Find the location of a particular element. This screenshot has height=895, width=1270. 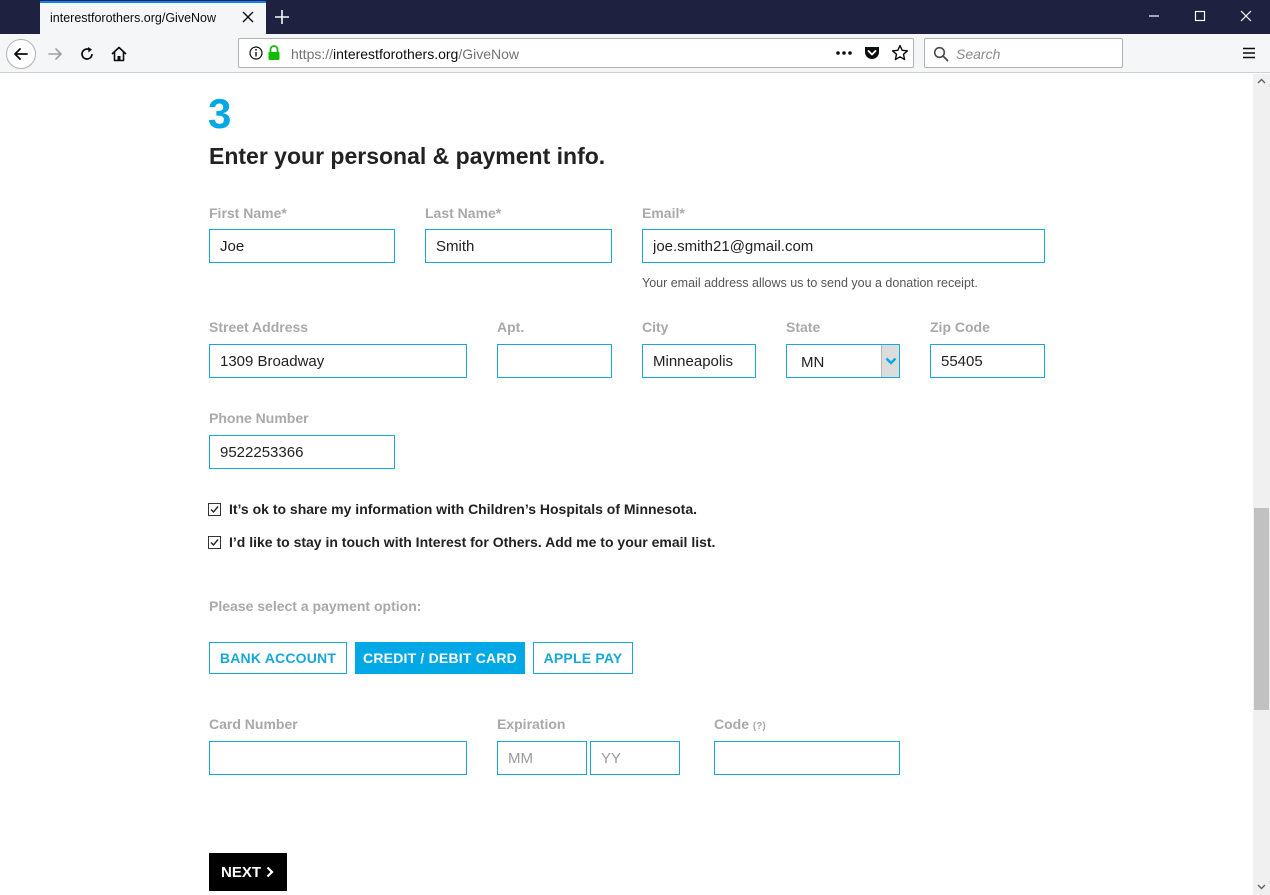

expiration-year-input is located at coordinates (635, 758).